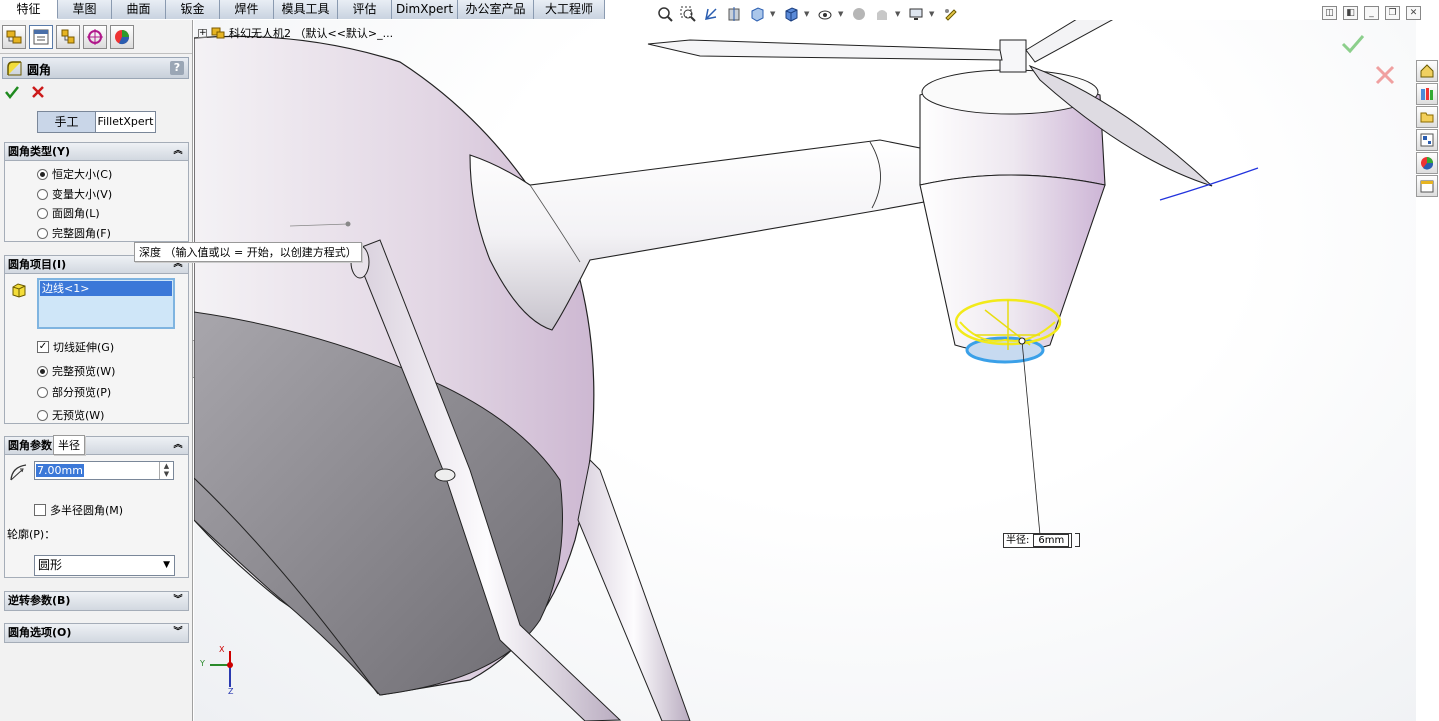  I want to click on multi-radius-checkbox: 多半径圆角(M), so click(78, 510).